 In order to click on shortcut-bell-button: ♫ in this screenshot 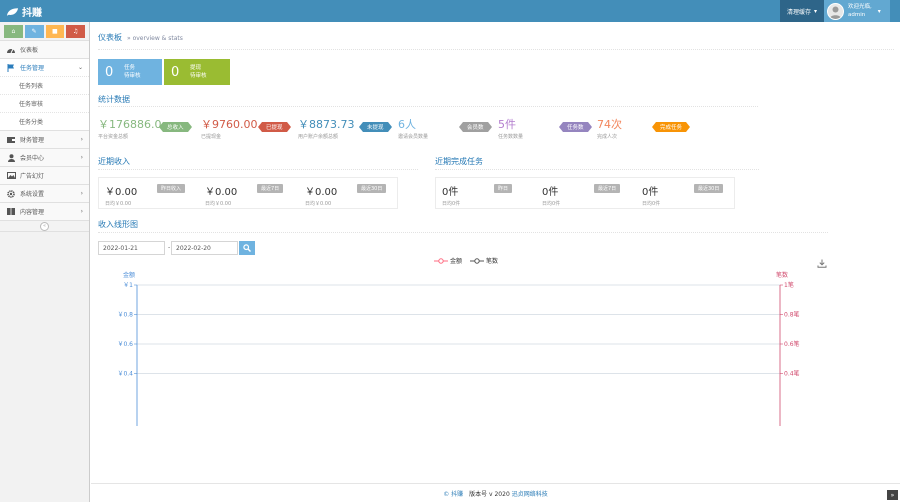, I will do `click(75, 31)`.